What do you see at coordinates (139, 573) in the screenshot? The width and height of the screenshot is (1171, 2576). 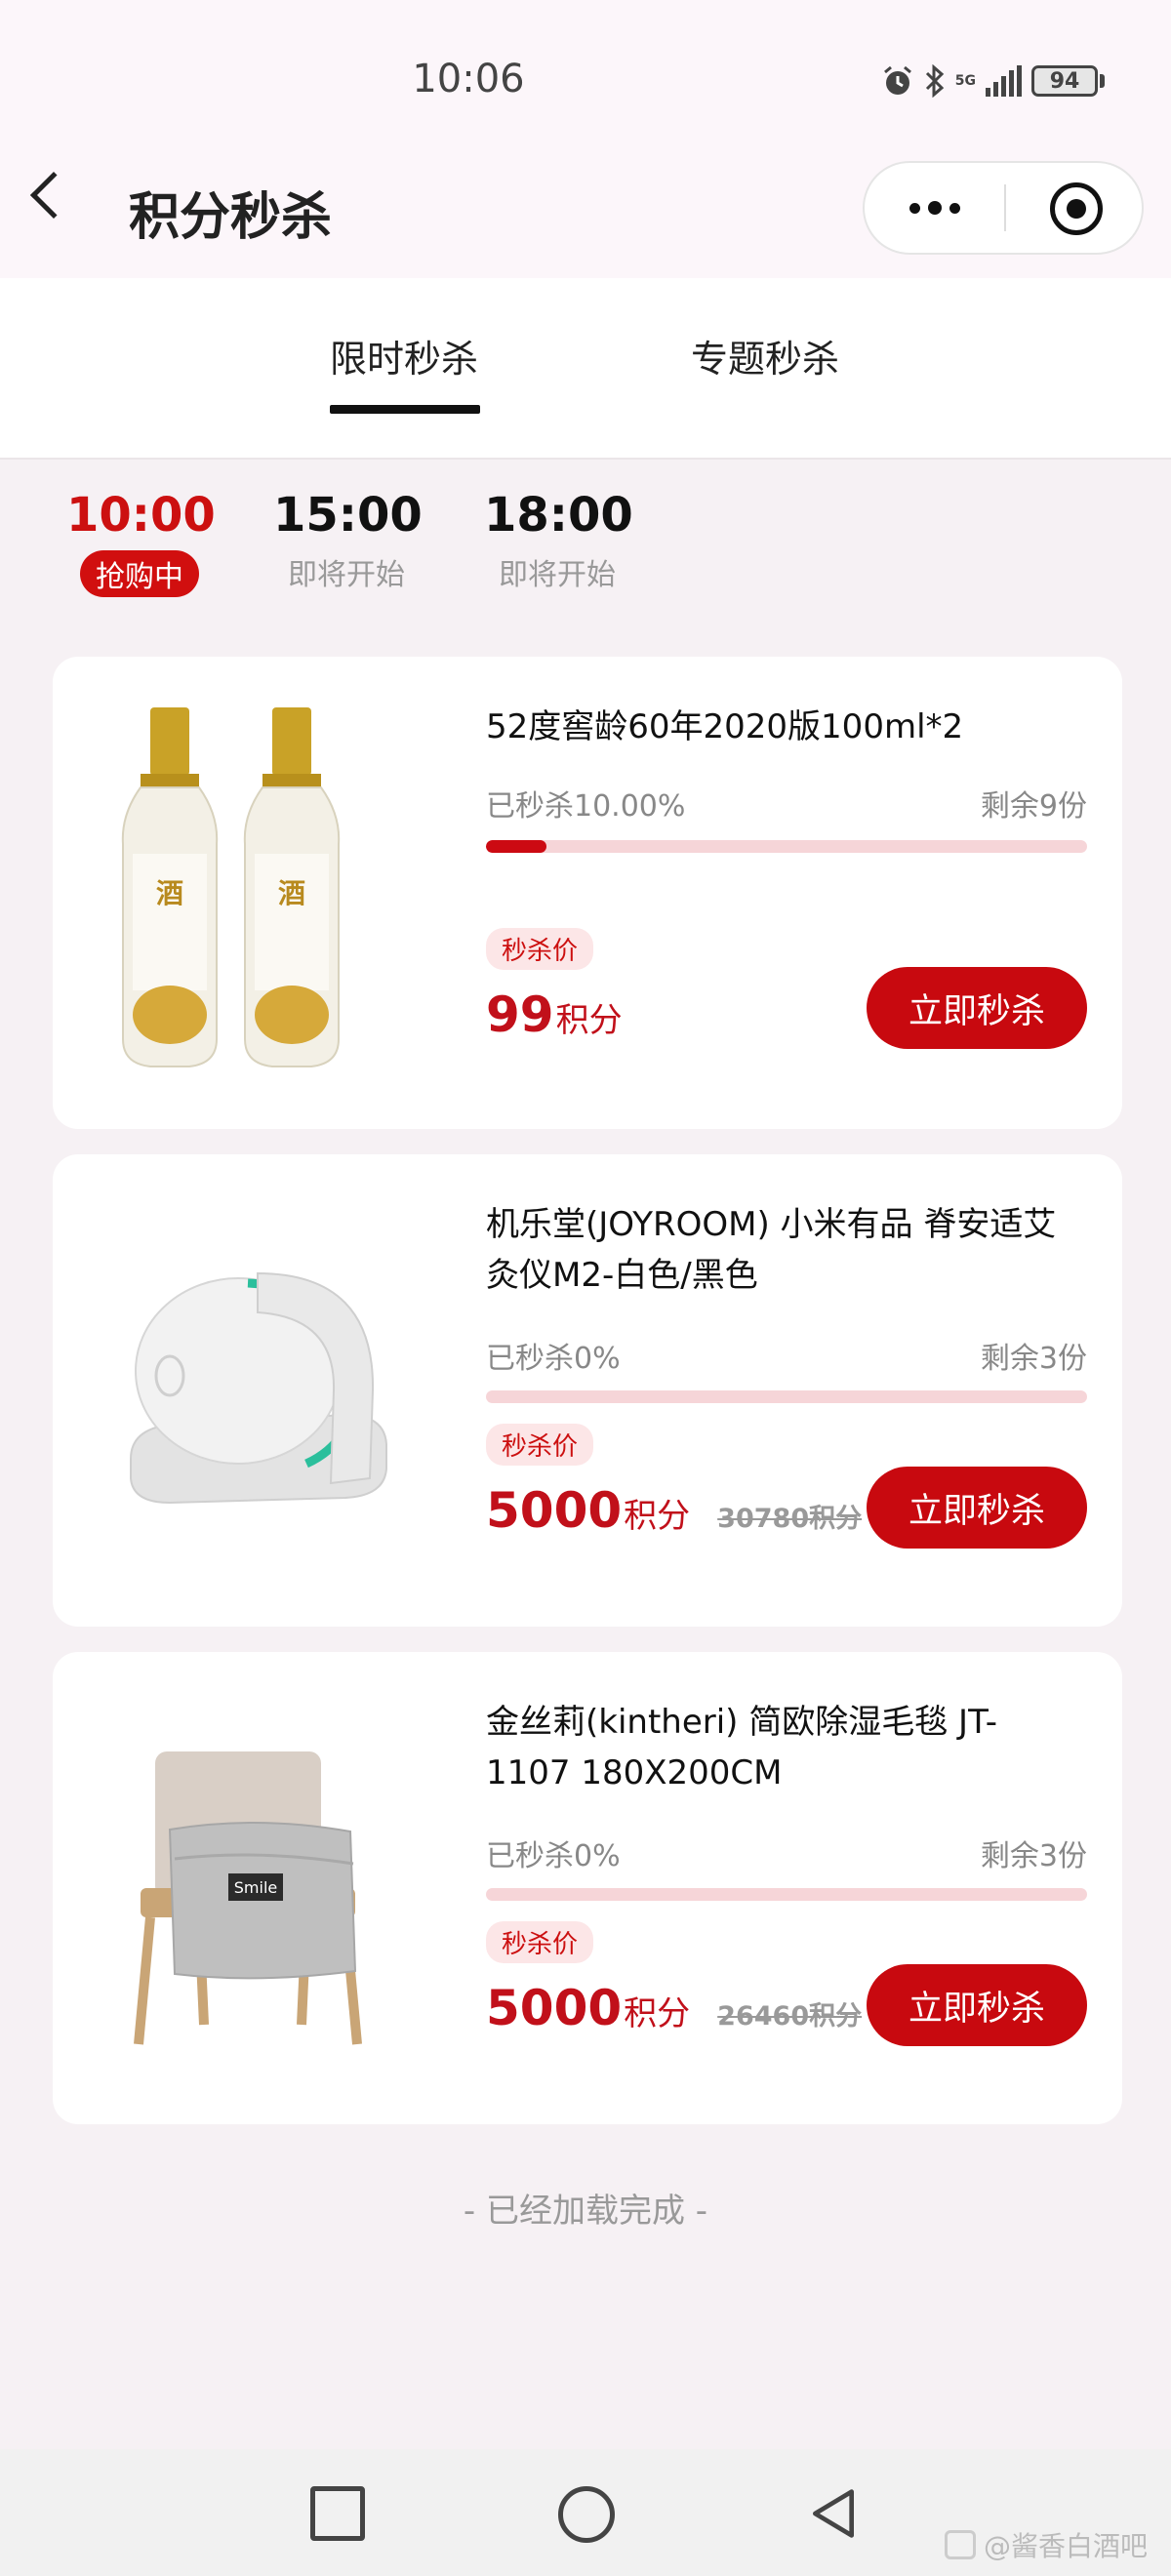 I see `slot-status-badge: 抢购中` at bounding box center [139, 573].